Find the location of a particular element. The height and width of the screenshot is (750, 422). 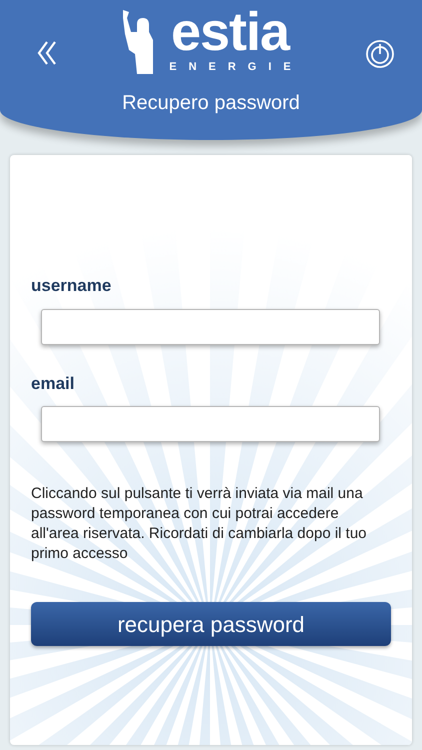

field-label: email is located at coordinates (53, 383).